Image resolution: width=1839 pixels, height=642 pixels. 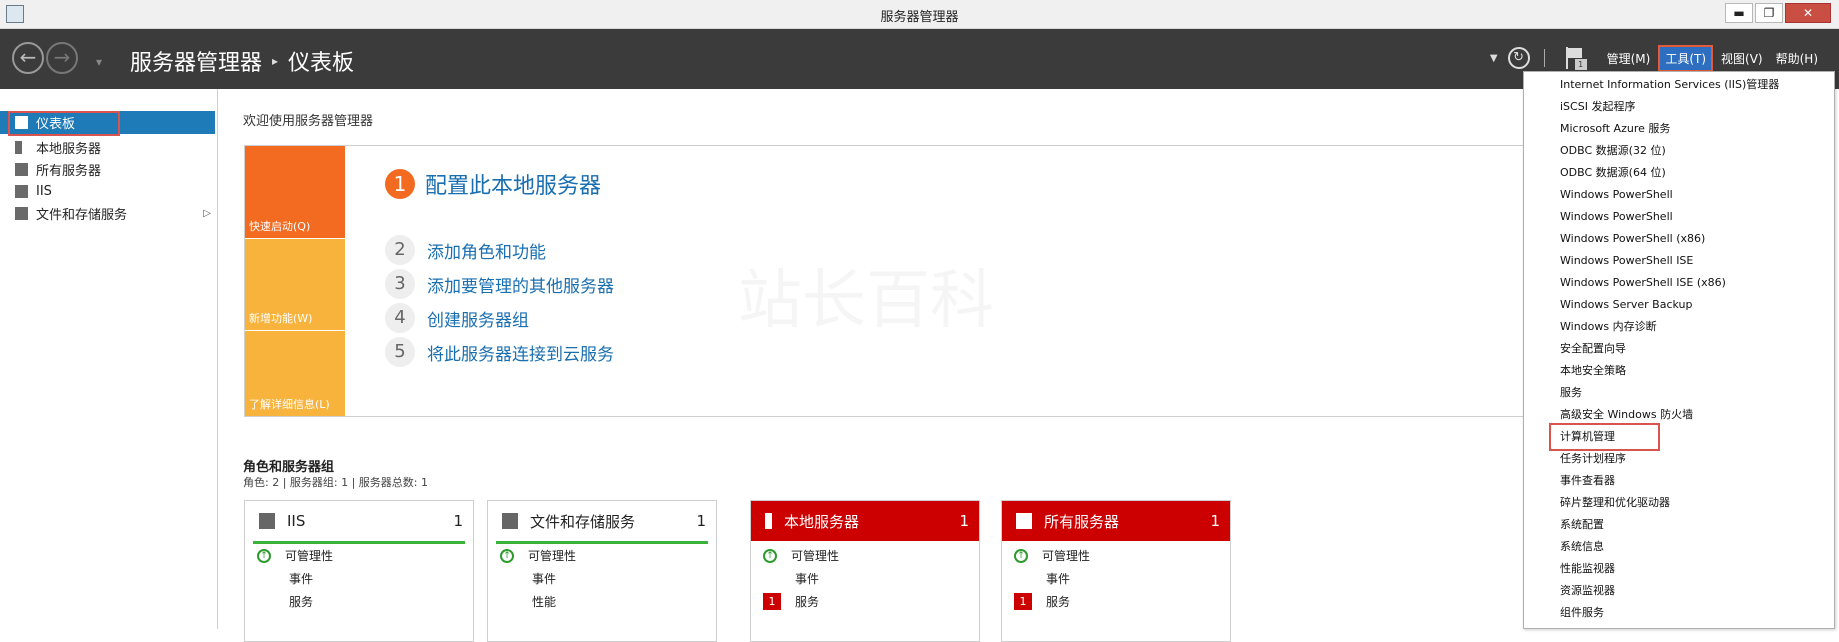 I want to click on role-card-local-server: 本地服务器 1 ↑ 可管理性 事件 1 服务, so click(x=865, y=571).